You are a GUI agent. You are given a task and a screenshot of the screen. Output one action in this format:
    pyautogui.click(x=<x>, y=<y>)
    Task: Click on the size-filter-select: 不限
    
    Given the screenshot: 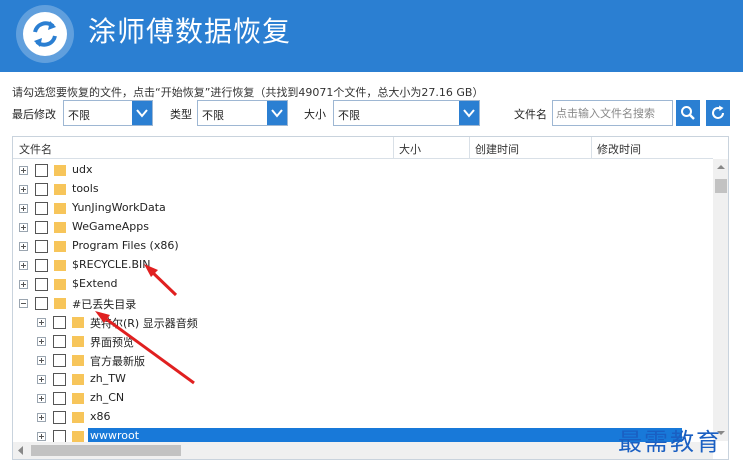 What is the action you would take?
    pyautogui.click(x=406, y=113)
    